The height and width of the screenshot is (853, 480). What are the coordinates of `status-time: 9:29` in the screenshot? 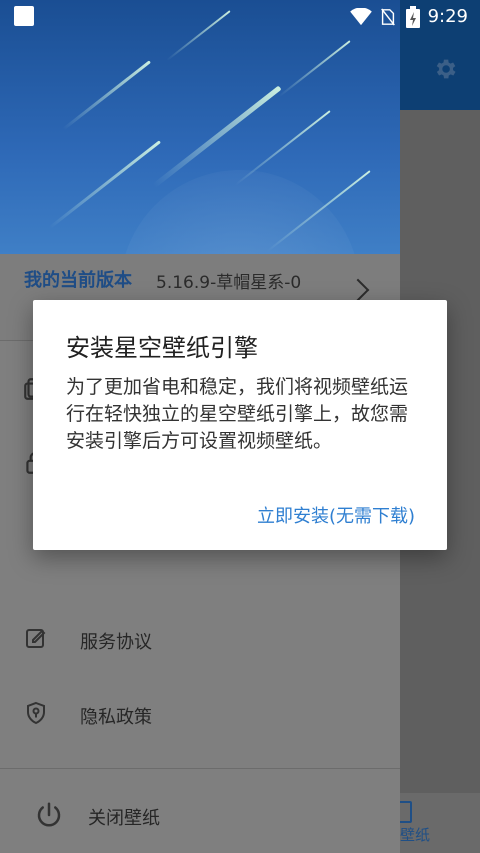 It's located at (447, 16).